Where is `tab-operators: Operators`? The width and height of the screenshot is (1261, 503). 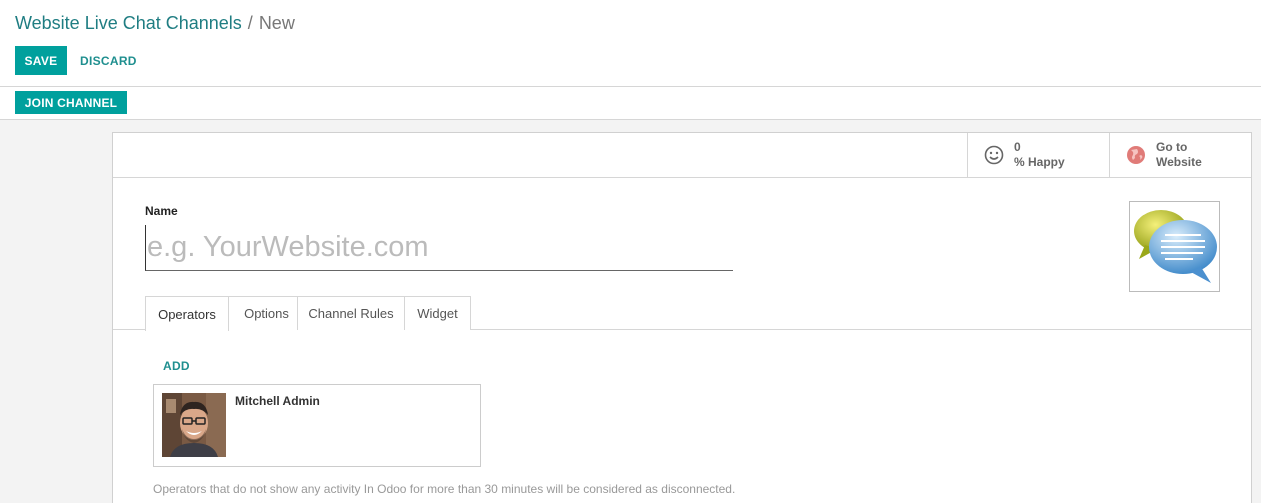
tab-operators: Operators is located at coordinates (187, 313).